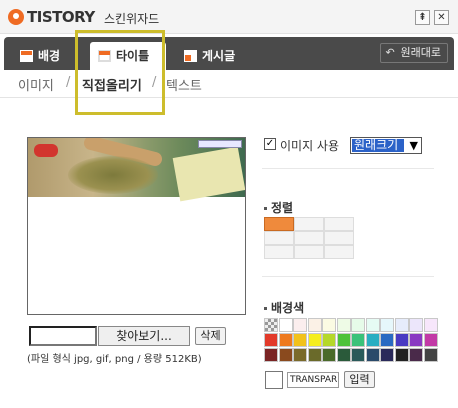 This screenshot has height=408, width=458. Describe the element at coordinates (279, 252) in the screenshot. I see `align-bottom-left` at that location.